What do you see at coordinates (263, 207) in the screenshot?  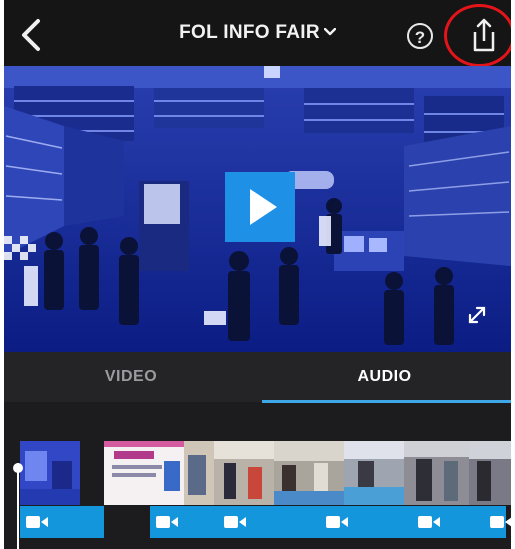 I see `play-icon` at bounding box center [263, 207].